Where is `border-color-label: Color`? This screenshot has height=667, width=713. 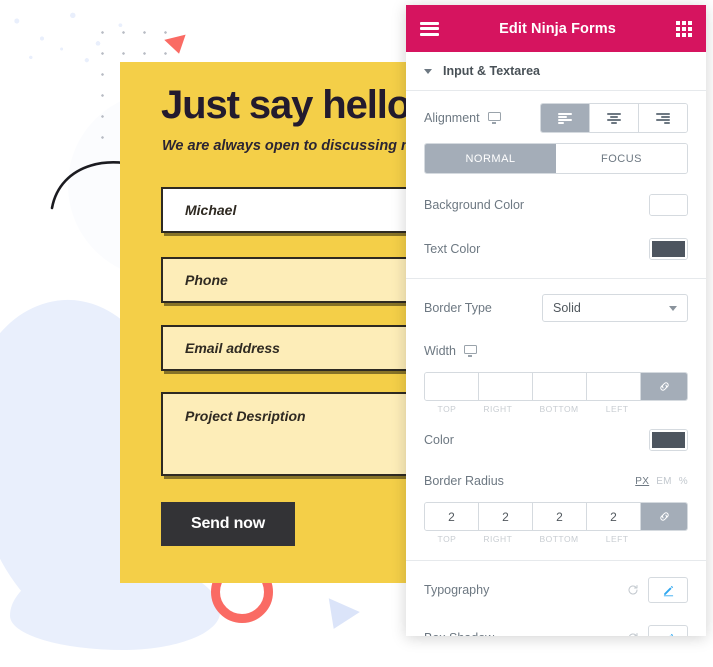
border-color-label: Color is located at coordinates (439, 440).